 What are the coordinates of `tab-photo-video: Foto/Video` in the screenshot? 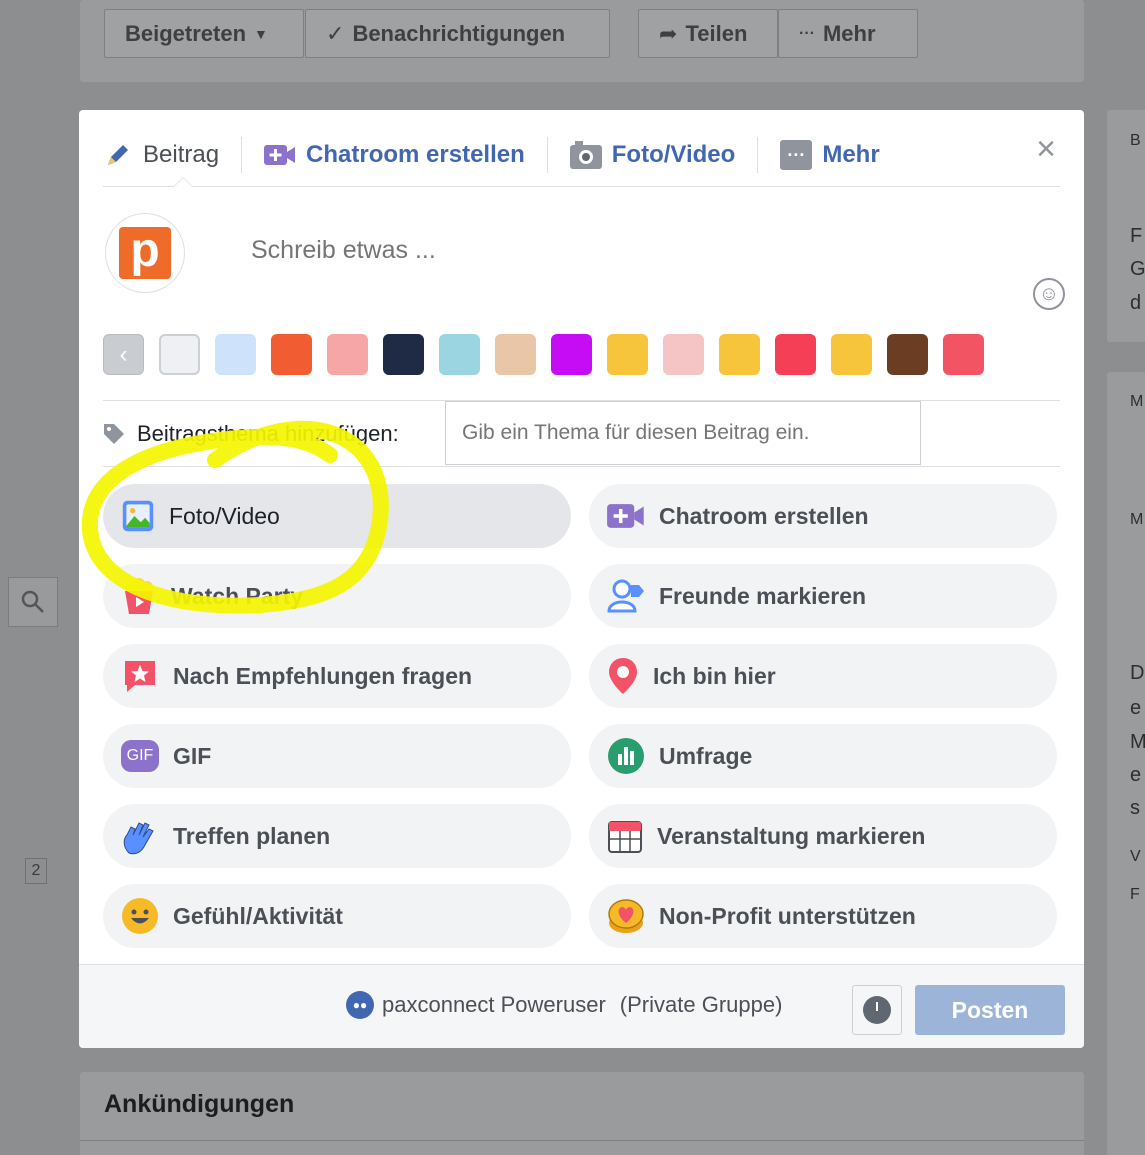 It's located at (653, 155).